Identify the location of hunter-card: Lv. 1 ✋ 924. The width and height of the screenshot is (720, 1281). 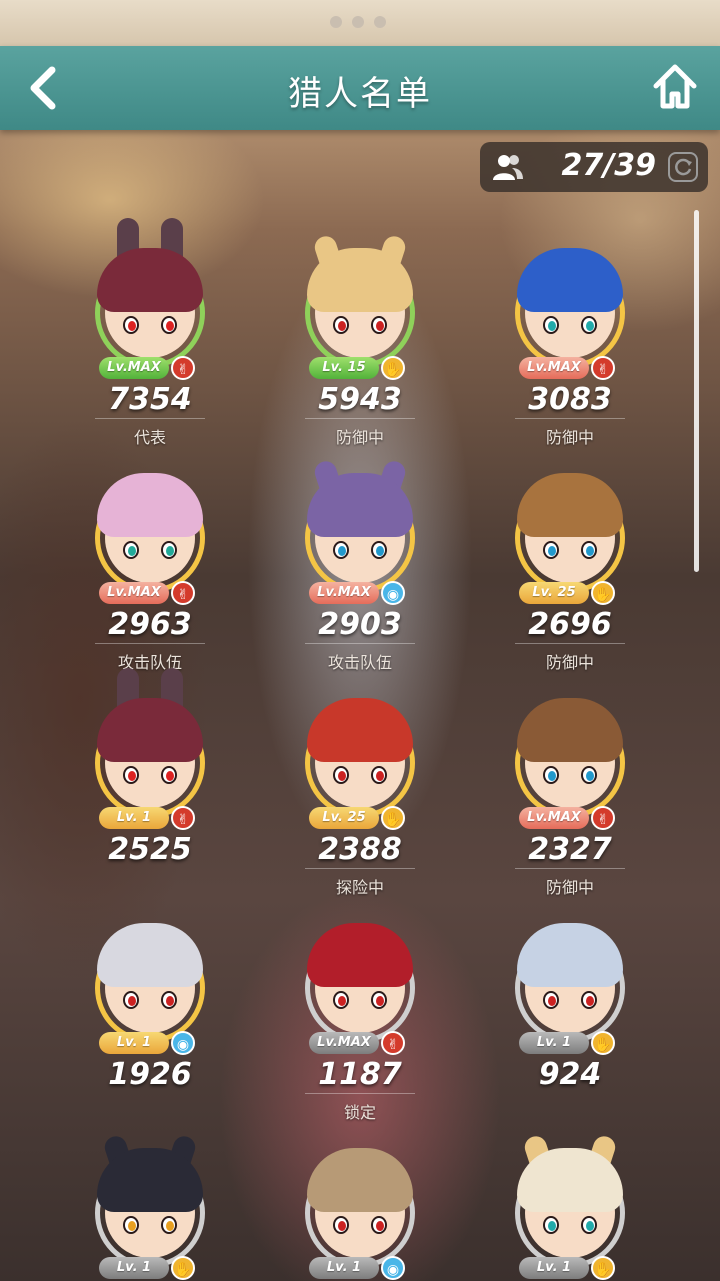
(570, 1003).